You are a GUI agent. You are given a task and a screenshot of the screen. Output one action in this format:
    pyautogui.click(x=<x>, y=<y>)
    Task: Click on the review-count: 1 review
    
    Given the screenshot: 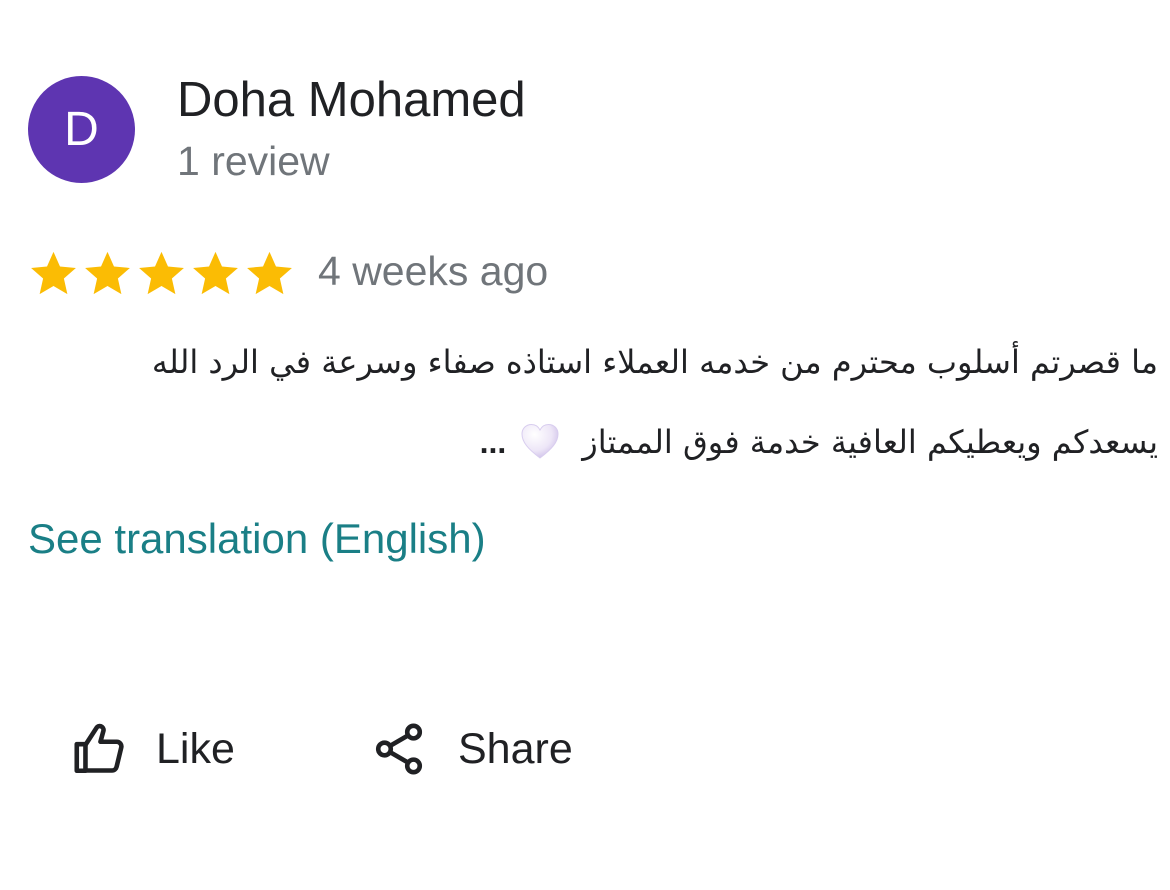 What is the action you would take?
    pyautogui.click(x=253, y=161)
    